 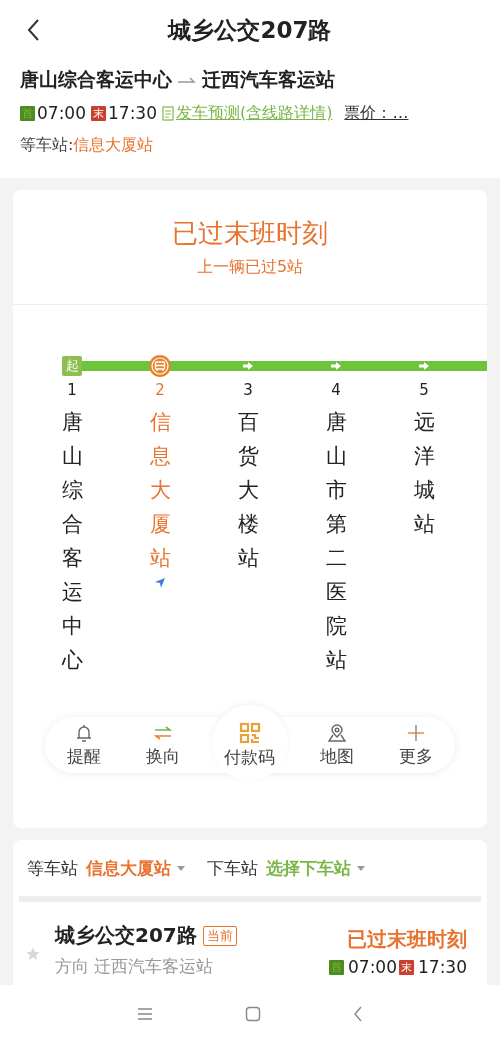 I want to click on action-button: 付款码, so click(x=250, y=745).